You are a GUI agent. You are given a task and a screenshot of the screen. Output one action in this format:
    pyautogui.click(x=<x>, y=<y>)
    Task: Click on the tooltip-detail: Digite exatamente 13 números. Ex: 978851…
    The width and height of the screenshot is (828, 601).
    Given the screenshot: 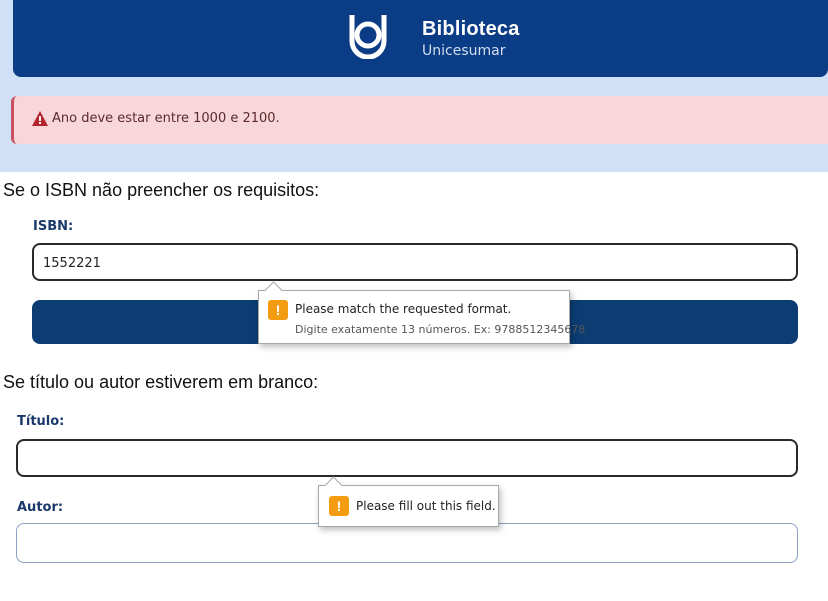 What is the action you would take?
    pyautogui.click(x=440, y=329)
    